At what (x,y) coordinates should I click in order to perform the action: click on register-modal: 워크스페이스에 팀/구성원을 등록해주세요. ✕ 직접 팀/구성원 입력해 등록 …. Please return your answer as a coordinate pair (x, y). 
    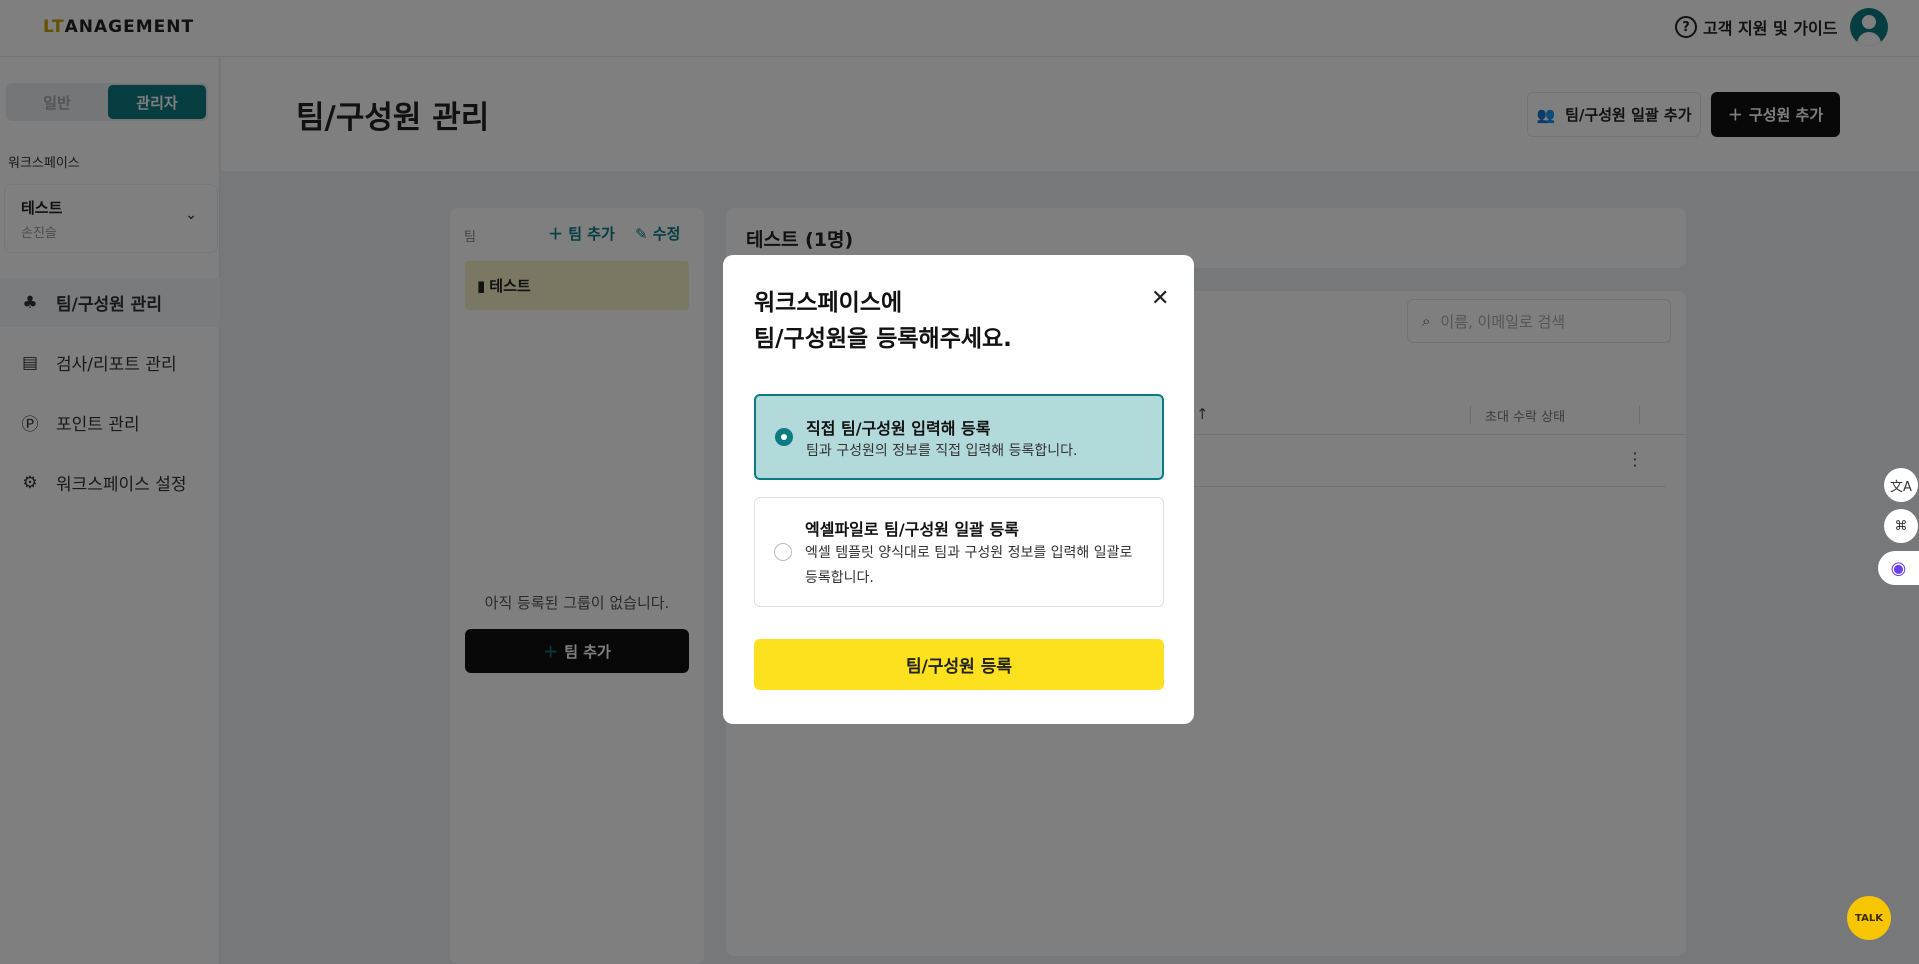
    Looking at the image, I should click on (958, 489).